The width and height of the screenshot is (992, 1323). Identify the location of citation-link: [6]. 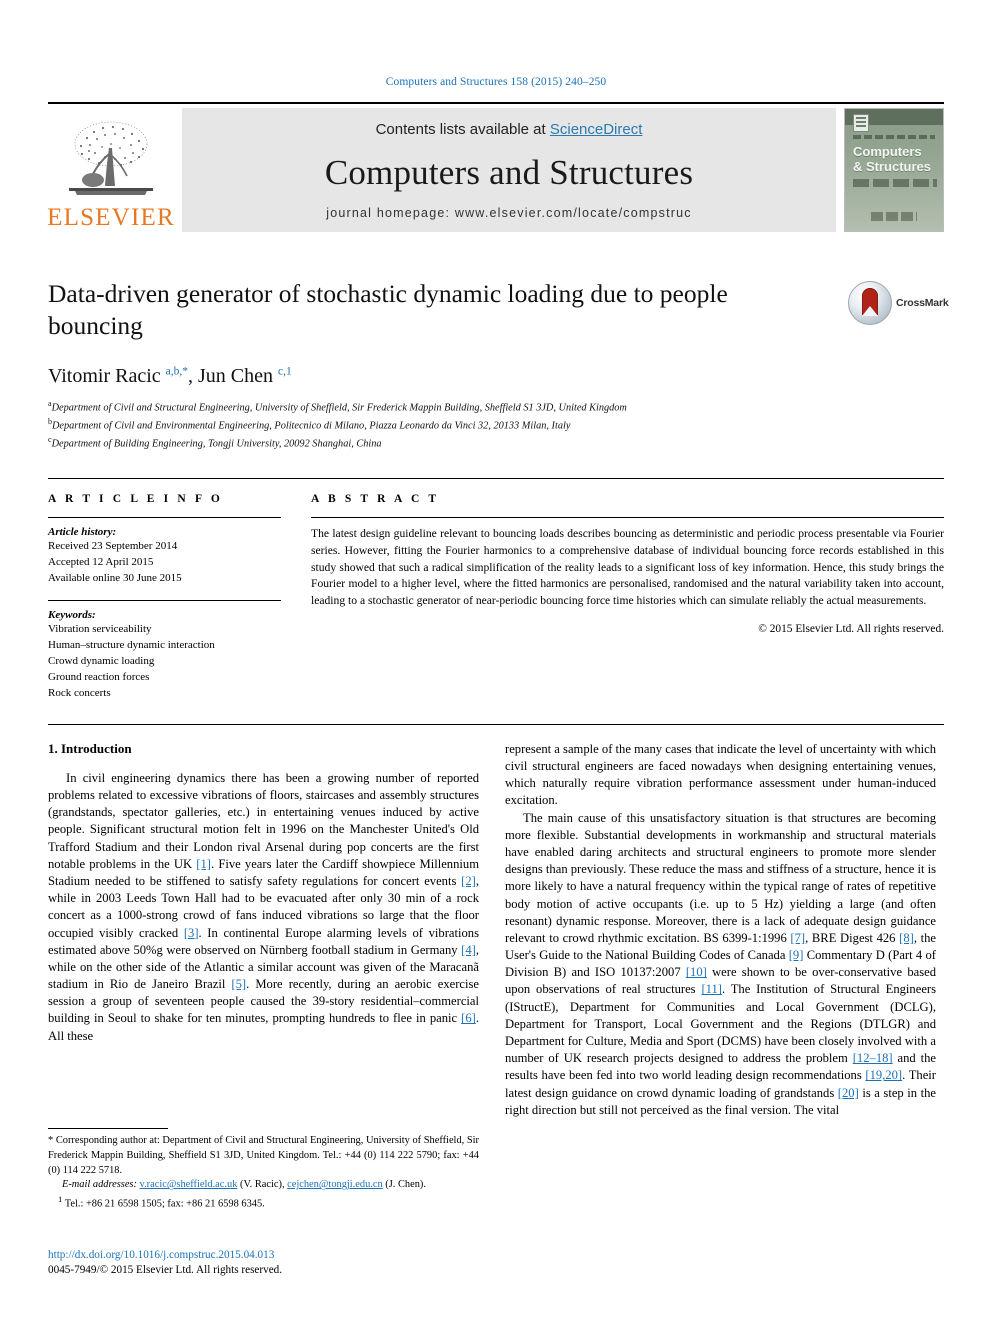
(468, 1018).